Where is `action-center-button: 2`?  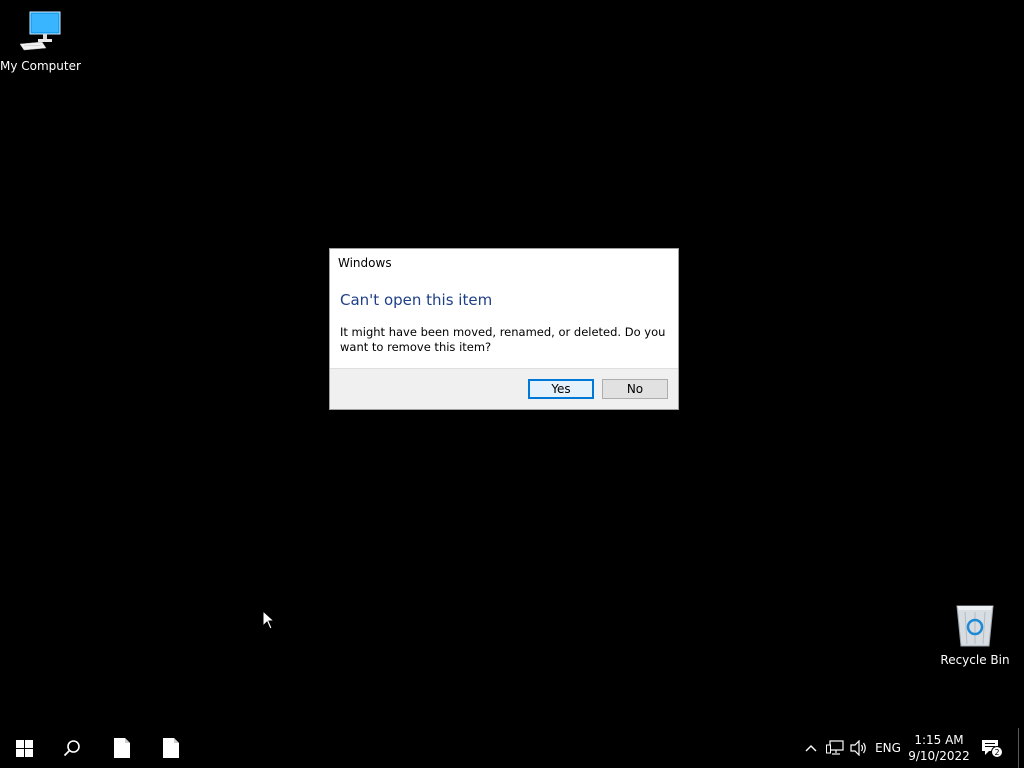
action-center-button: 2 is located at coordinates (992, 748).